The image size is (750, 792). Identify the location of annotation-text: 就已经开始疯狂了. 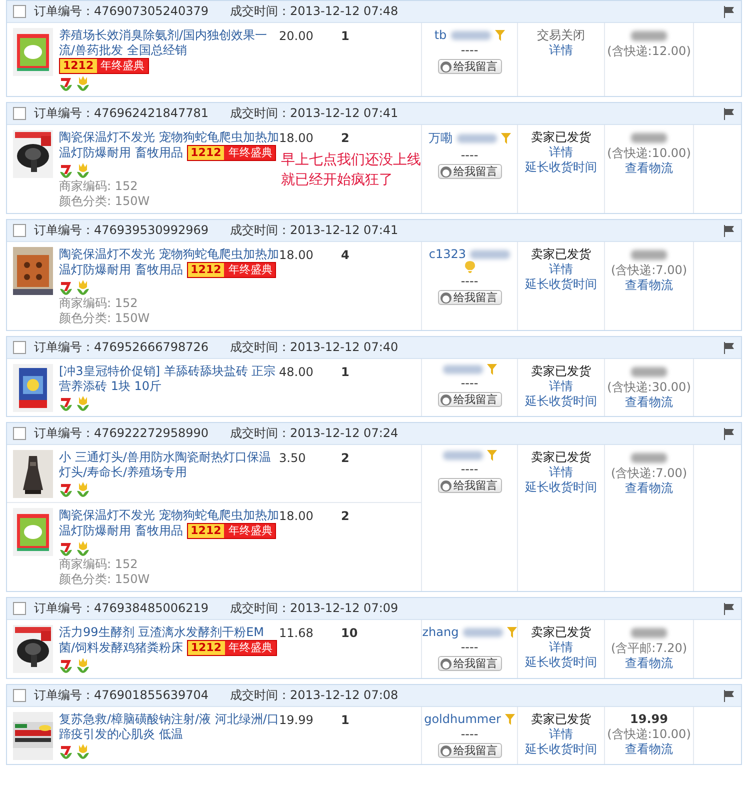
(337, 180).